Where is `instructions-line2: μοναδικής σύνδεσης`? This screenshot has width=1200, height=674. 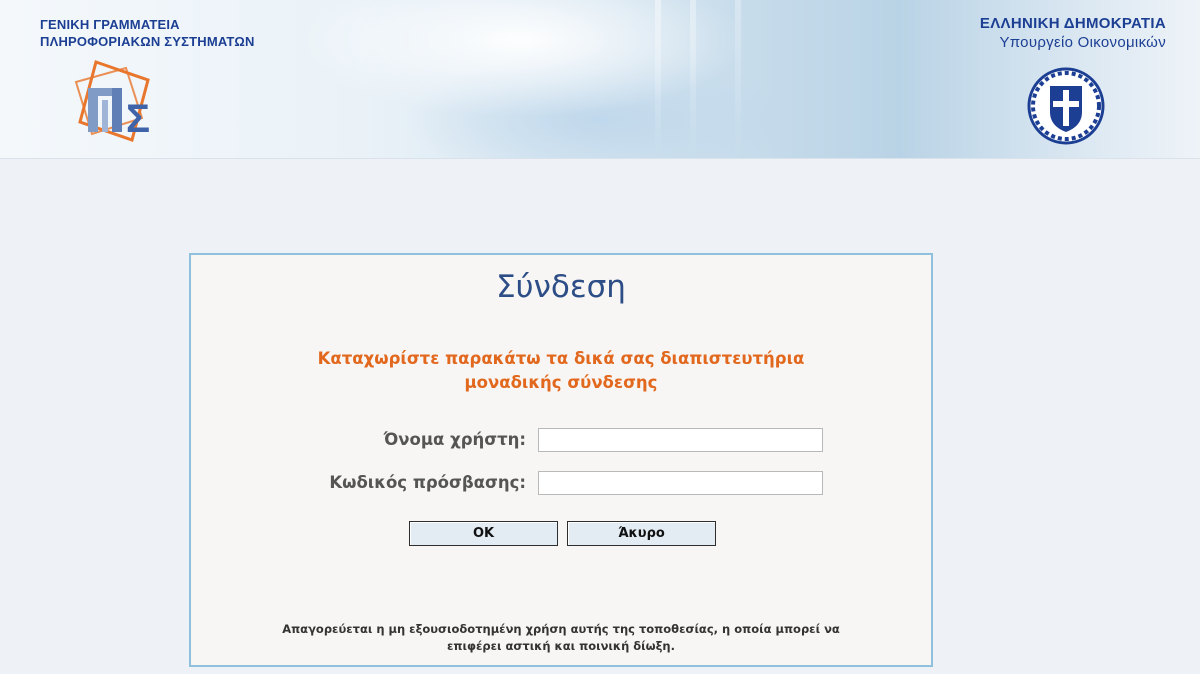
instructions-line2: μοναδικής σύνδεσης is located at coordinates (561, 382).